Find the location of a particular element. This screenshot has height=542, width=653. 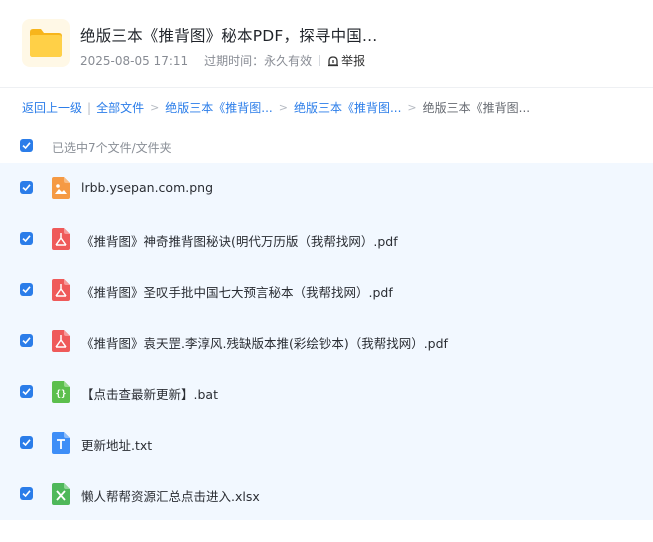

file-row: 《推背图》圣叹手批中国七大预言秘本（我帮找网）.pdf is located at coordinates (326, 290).